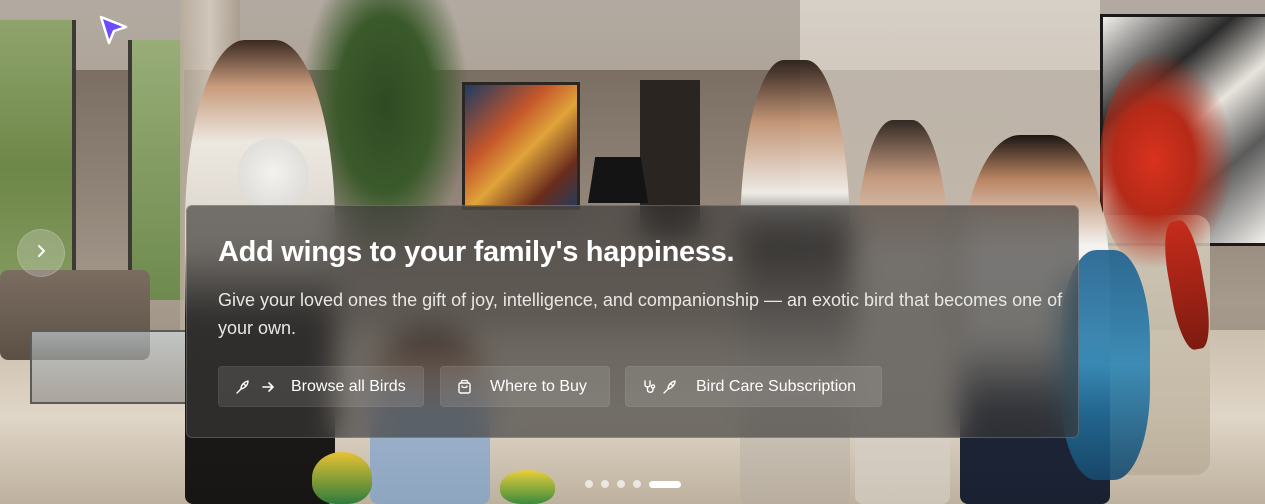 The width and height of the screenshot is (1265, 504). What do you see at coordinates (476, 252) in the screenshot?
I see `hero-title: Add wings to your family's happiness.` at bounding box center [476, 252].